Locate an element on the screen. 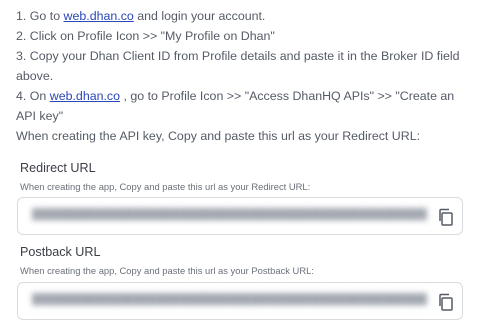  dhan-web-link: web.dhan.co is located at coordinates (99, 16).